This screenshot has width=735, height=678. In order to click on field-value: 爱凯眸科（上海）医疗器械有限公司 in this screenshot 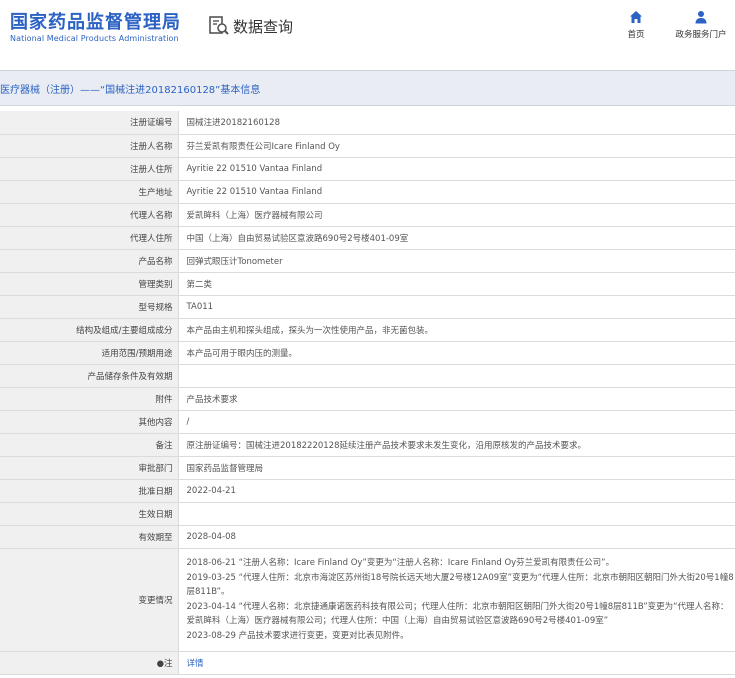, I will do `click(456, 215)`.